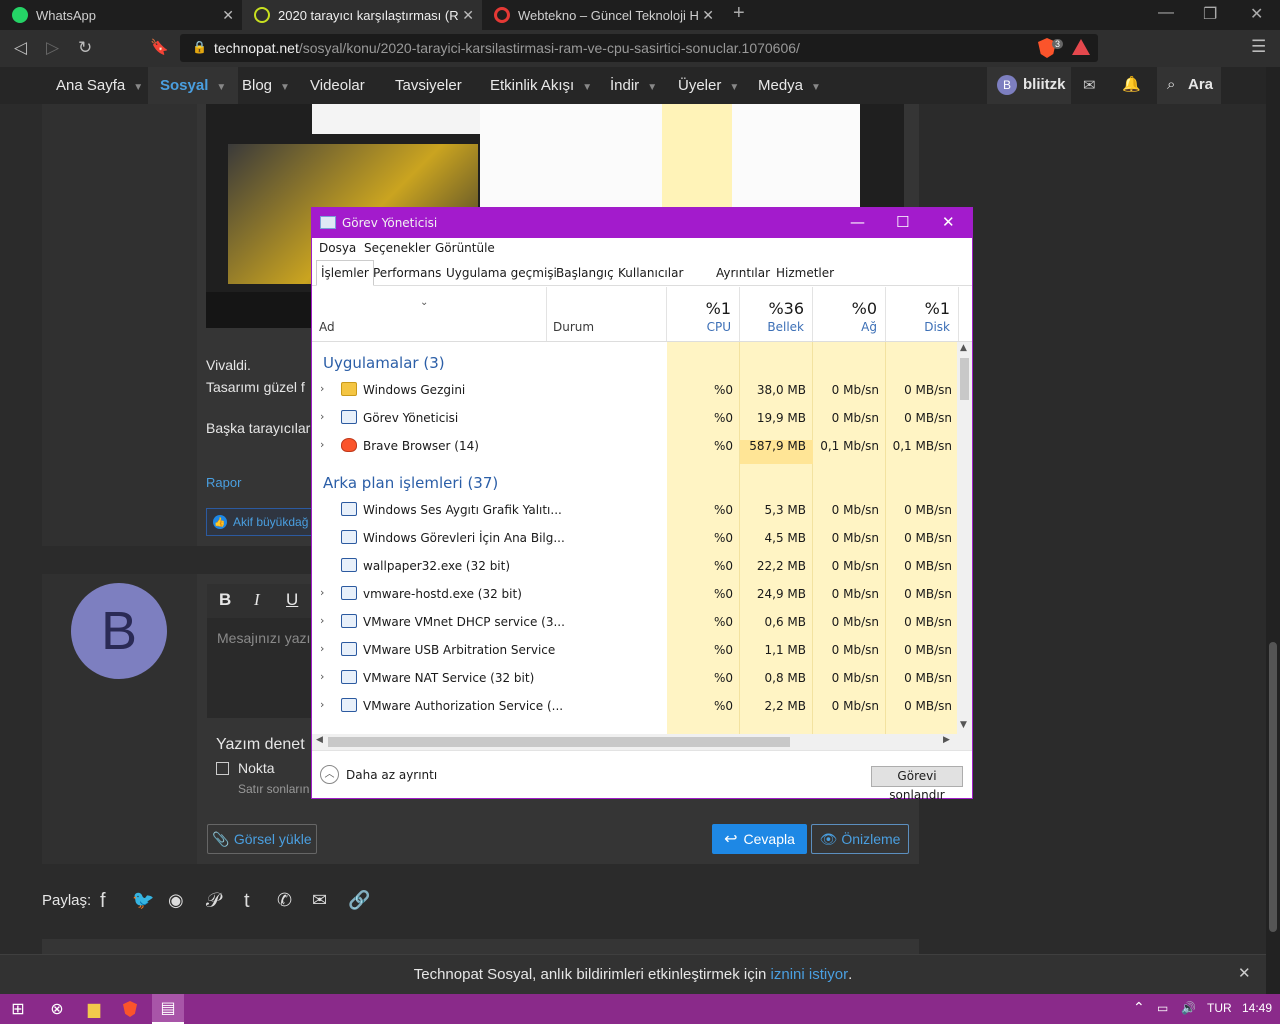 This screenshot has width=1280, height=1024. What do you see at coordinates (946, 740) in the screenshot?
I see `scroll-right-icon: ▶` at bounding box center [946, 740].